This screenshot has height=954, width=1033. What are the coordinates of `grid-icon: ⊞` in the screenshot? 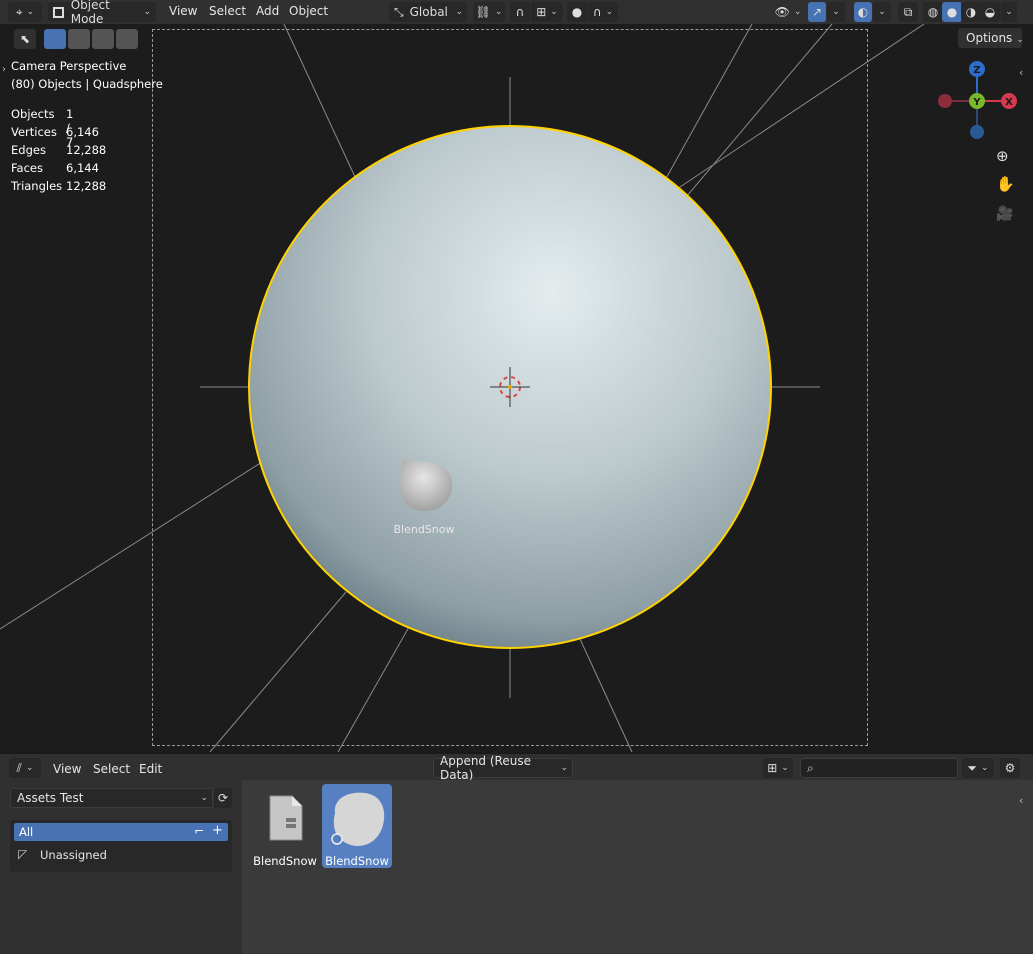 It's located at (772, 768).